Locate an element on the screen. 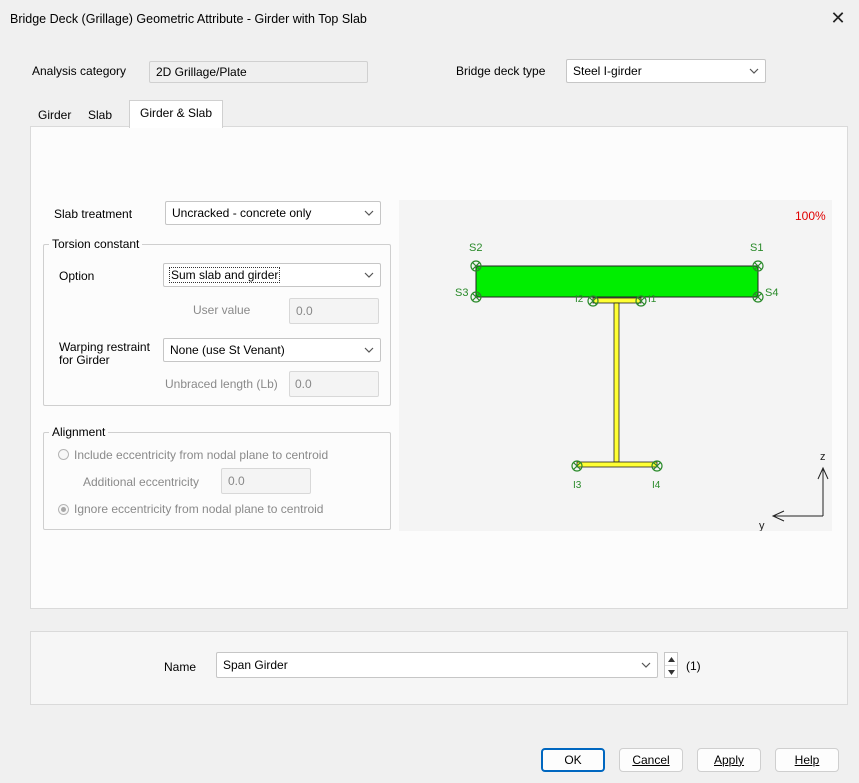 This screenshot has width=859, height=783. torsion-option-value: Sum slab and girder is located at coordinates (224, 275).